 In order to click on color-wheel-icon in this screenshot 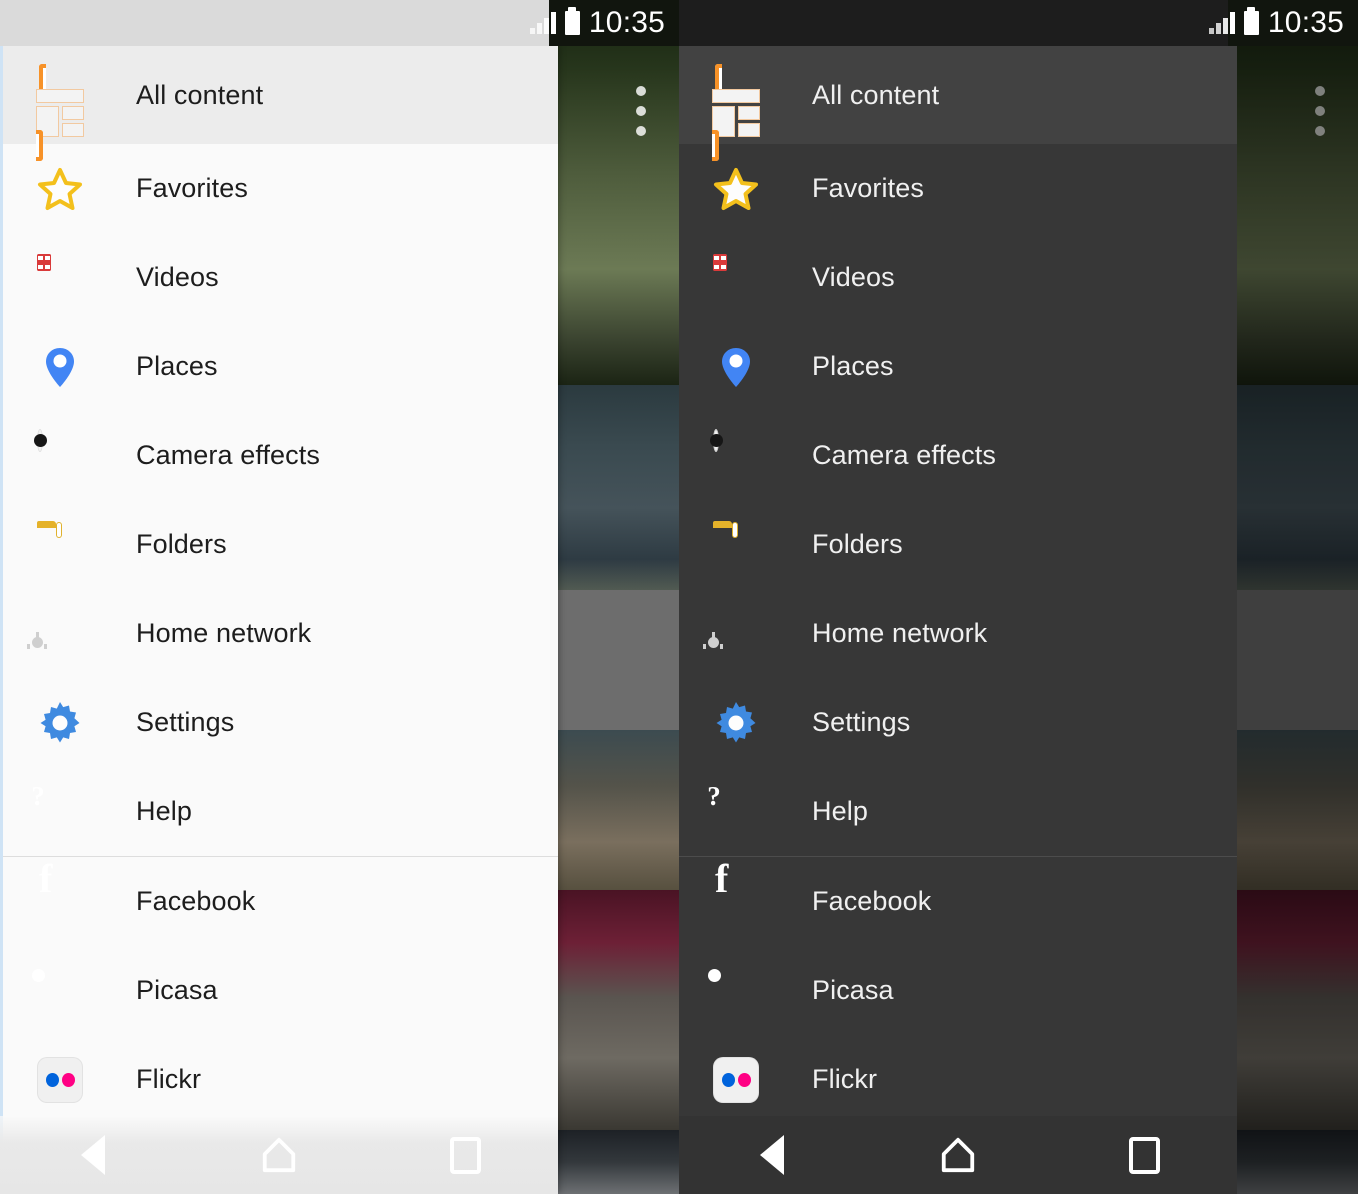, I will do `click(736, 454)`.